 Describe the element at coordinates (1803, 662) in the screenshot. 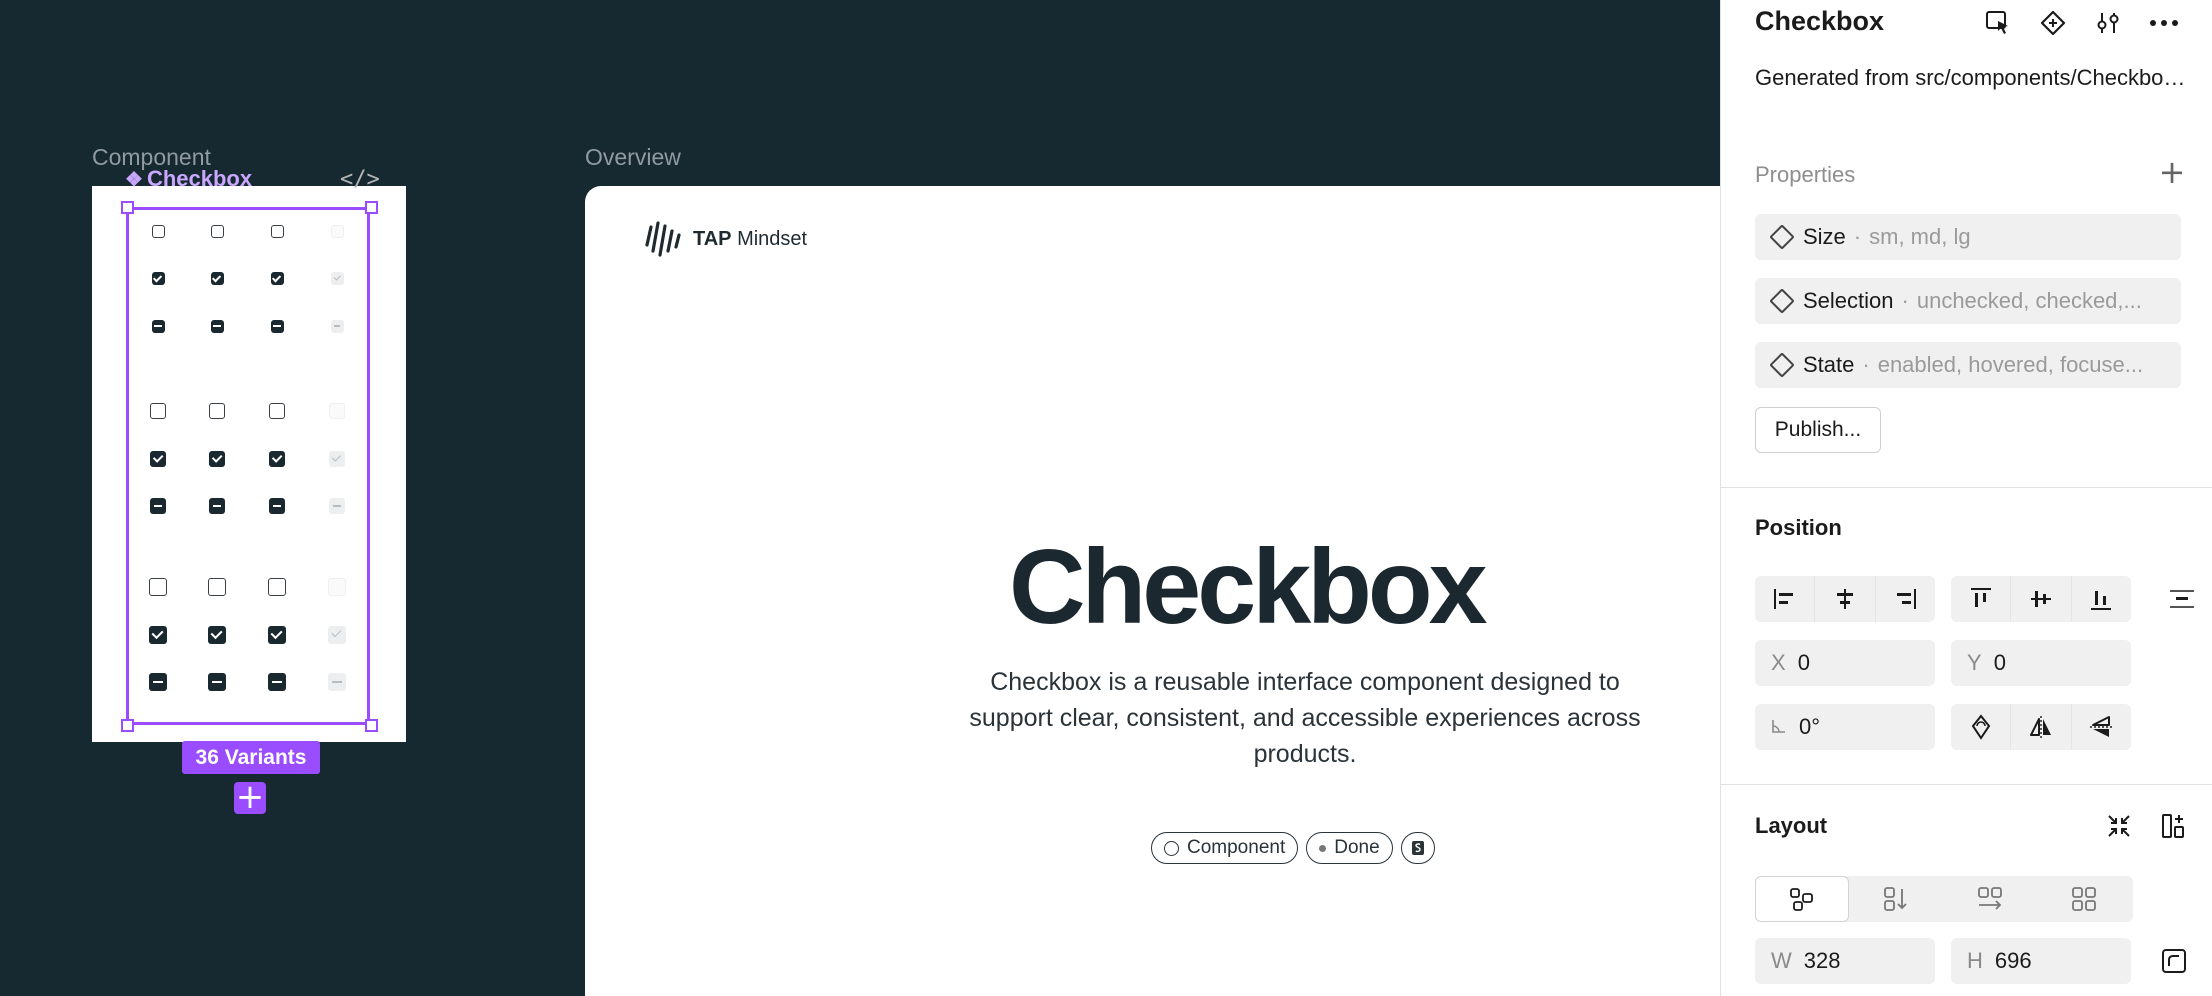

I see `x-value: 0` at that location.